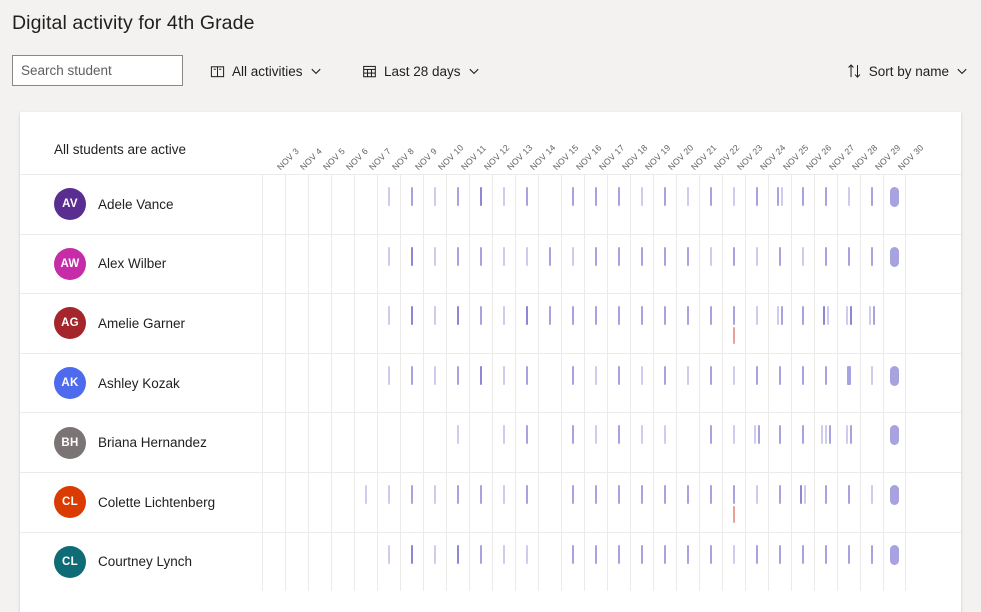  Describe the element at coordinates (265, 71) in the screenshot. I see `all-activities-filter-button: All activities` at that location.